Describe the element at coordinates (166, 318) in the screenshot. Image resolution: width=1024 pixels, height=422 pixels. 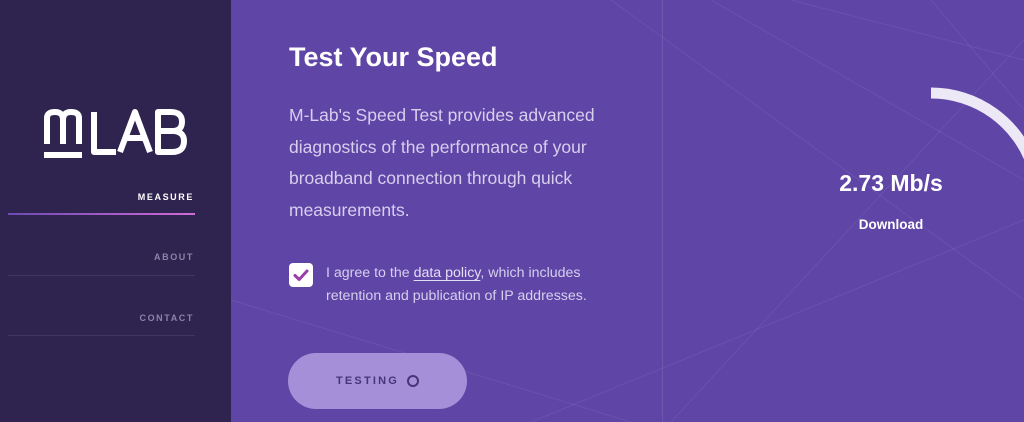
I see `nav-item-label: CONTACT` at that location.